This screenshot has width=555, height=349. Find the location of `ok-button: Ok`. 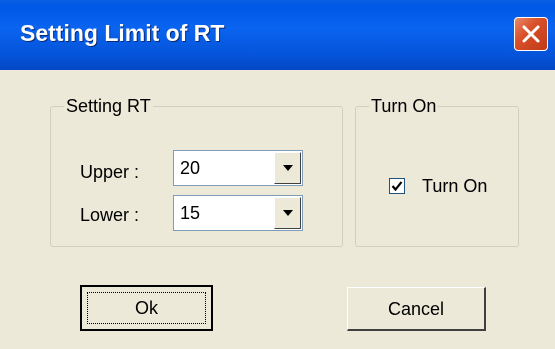

ok-button: Ok is located at coordinates (146, 308).